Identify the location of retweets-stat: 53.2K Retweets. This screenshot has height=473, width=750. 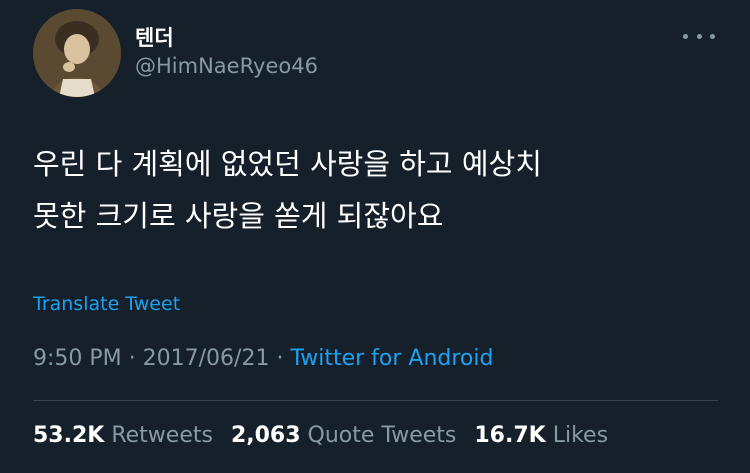
(123, 435).